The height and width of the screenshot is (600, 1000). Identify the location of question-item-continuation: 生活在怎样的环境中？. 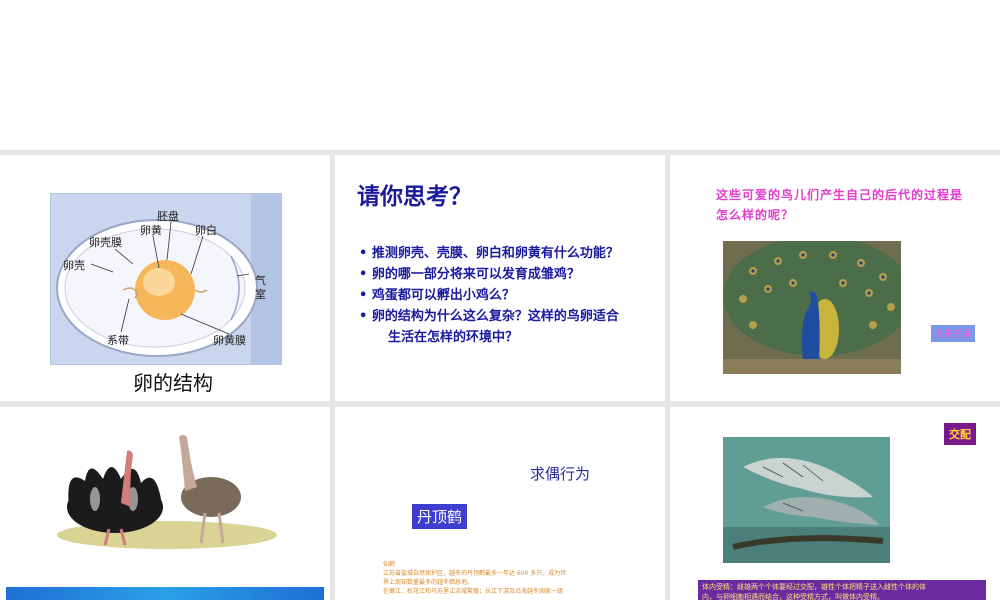
(453, 337).